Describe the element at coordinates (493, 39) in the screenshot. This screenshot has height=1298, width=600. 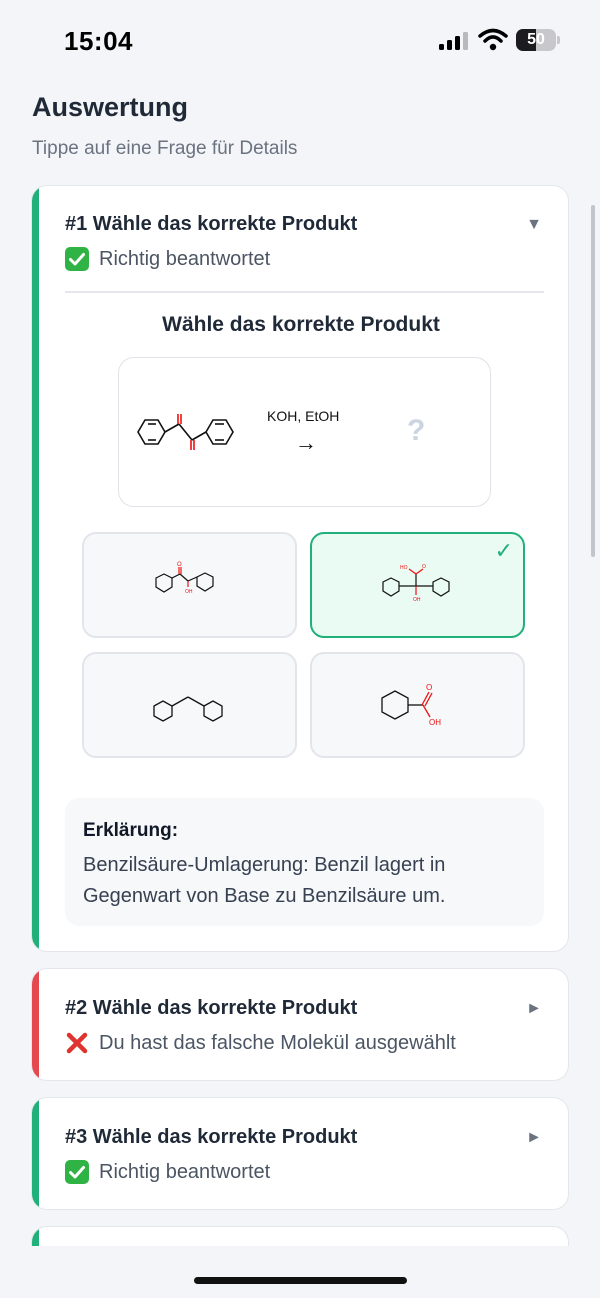
I see `wifi-icon` at that location.